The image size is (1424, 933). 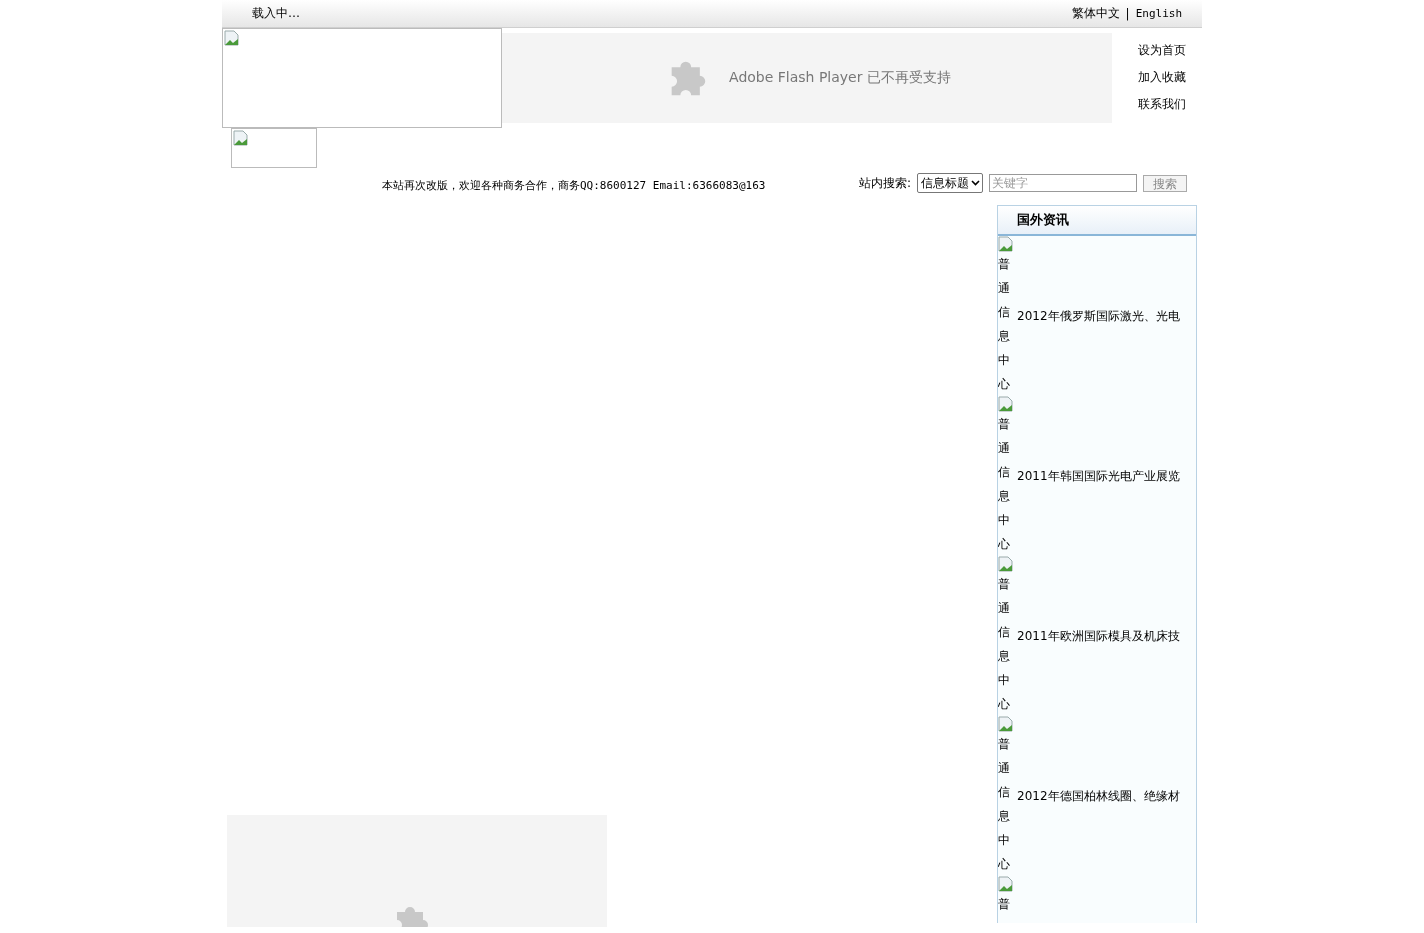 I want to click on search-label: 站内搜索:, so click(x=884, y=183).